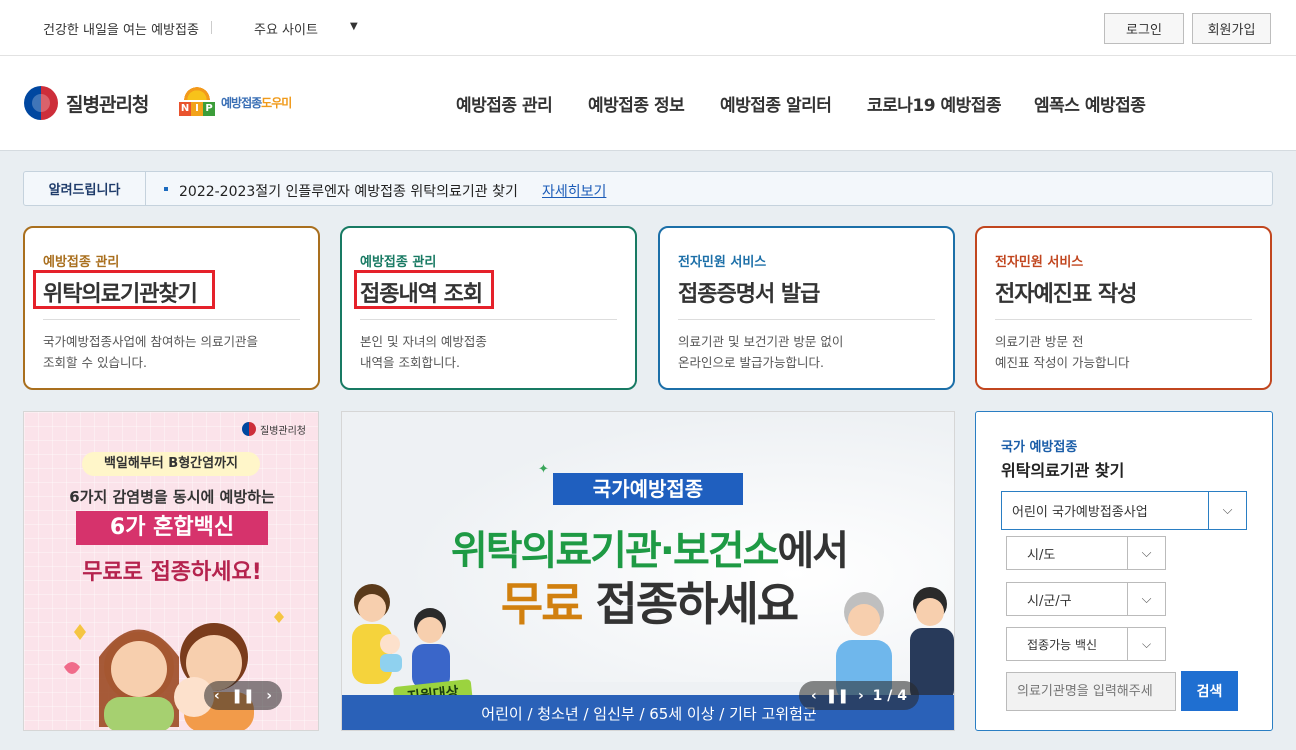 The height and width of the screenshot is (750, 1296). Describe the element at coordinates (1063, 470) in the screenshot. I see `search-label-title: 위탁의료기관 찾기` at that location.